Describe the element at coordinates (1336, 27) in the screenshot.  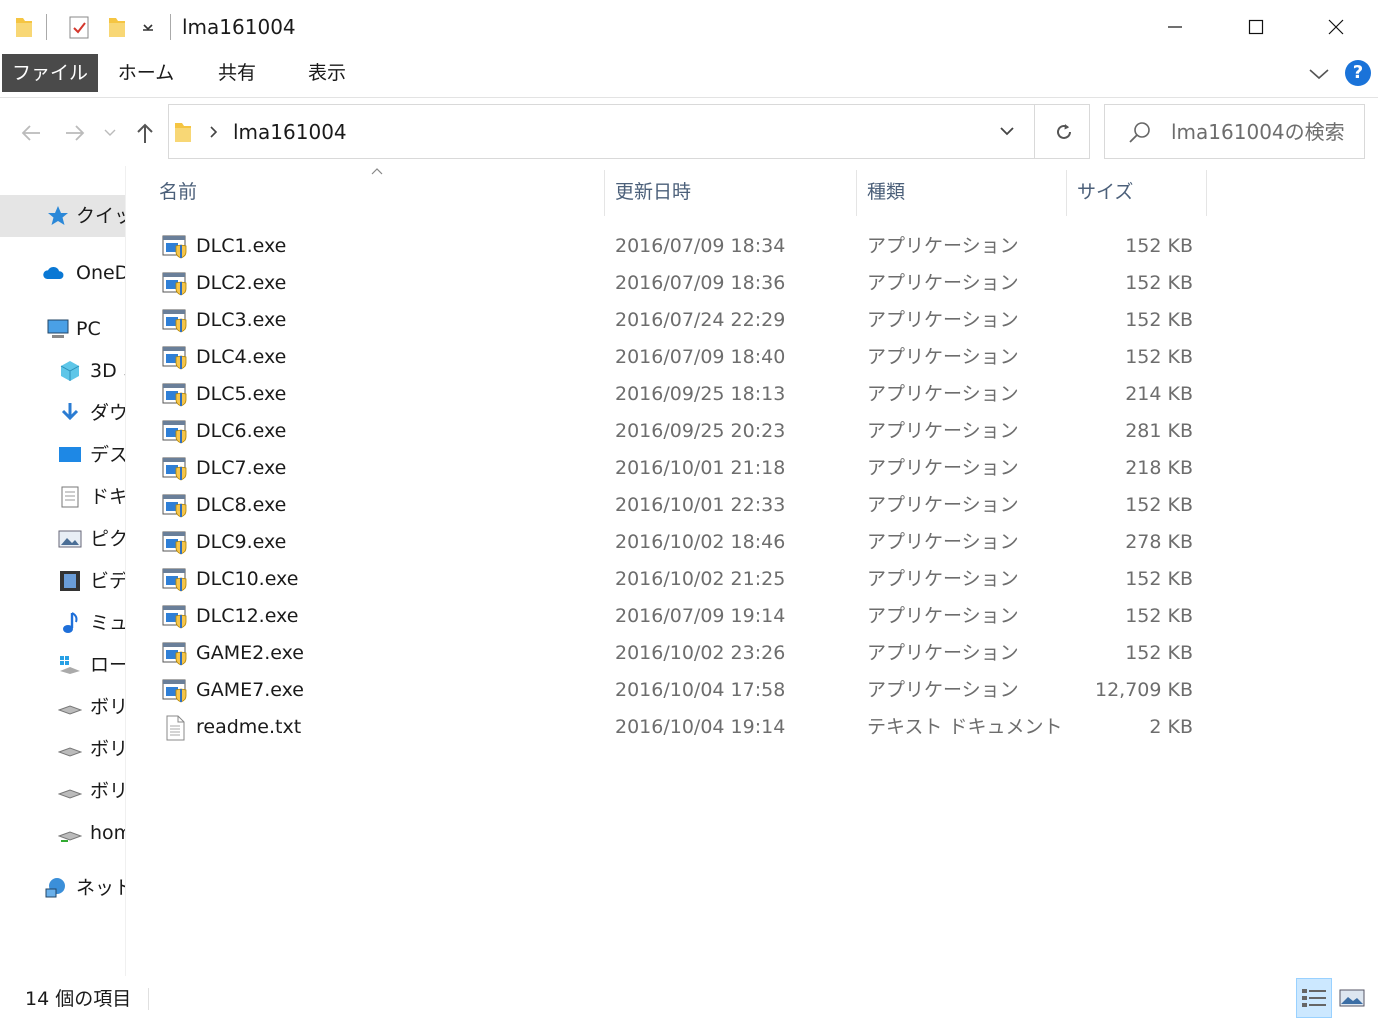
I see `close-button` at that location.